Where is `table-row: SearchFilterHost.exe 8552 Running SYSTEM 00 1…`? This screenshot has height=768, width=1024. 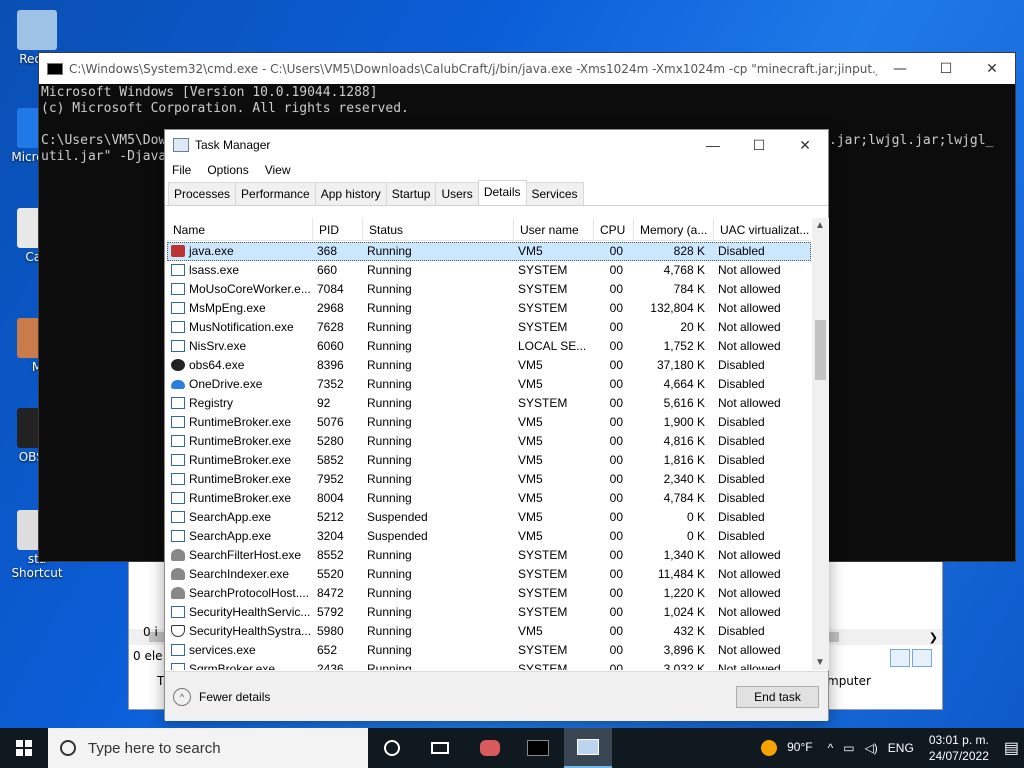
table-row: SearchFilterHost.exe 8552 Running SYSTEM 00 1… is located at coordinates (489, 555).